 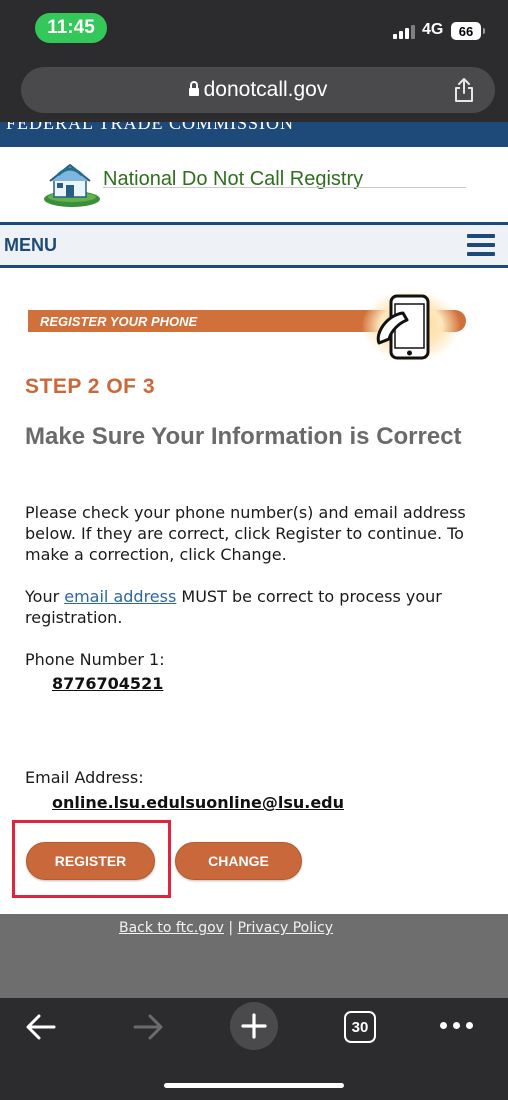 I want to click on mobile-phone-icon, so click(x=403, y=327).